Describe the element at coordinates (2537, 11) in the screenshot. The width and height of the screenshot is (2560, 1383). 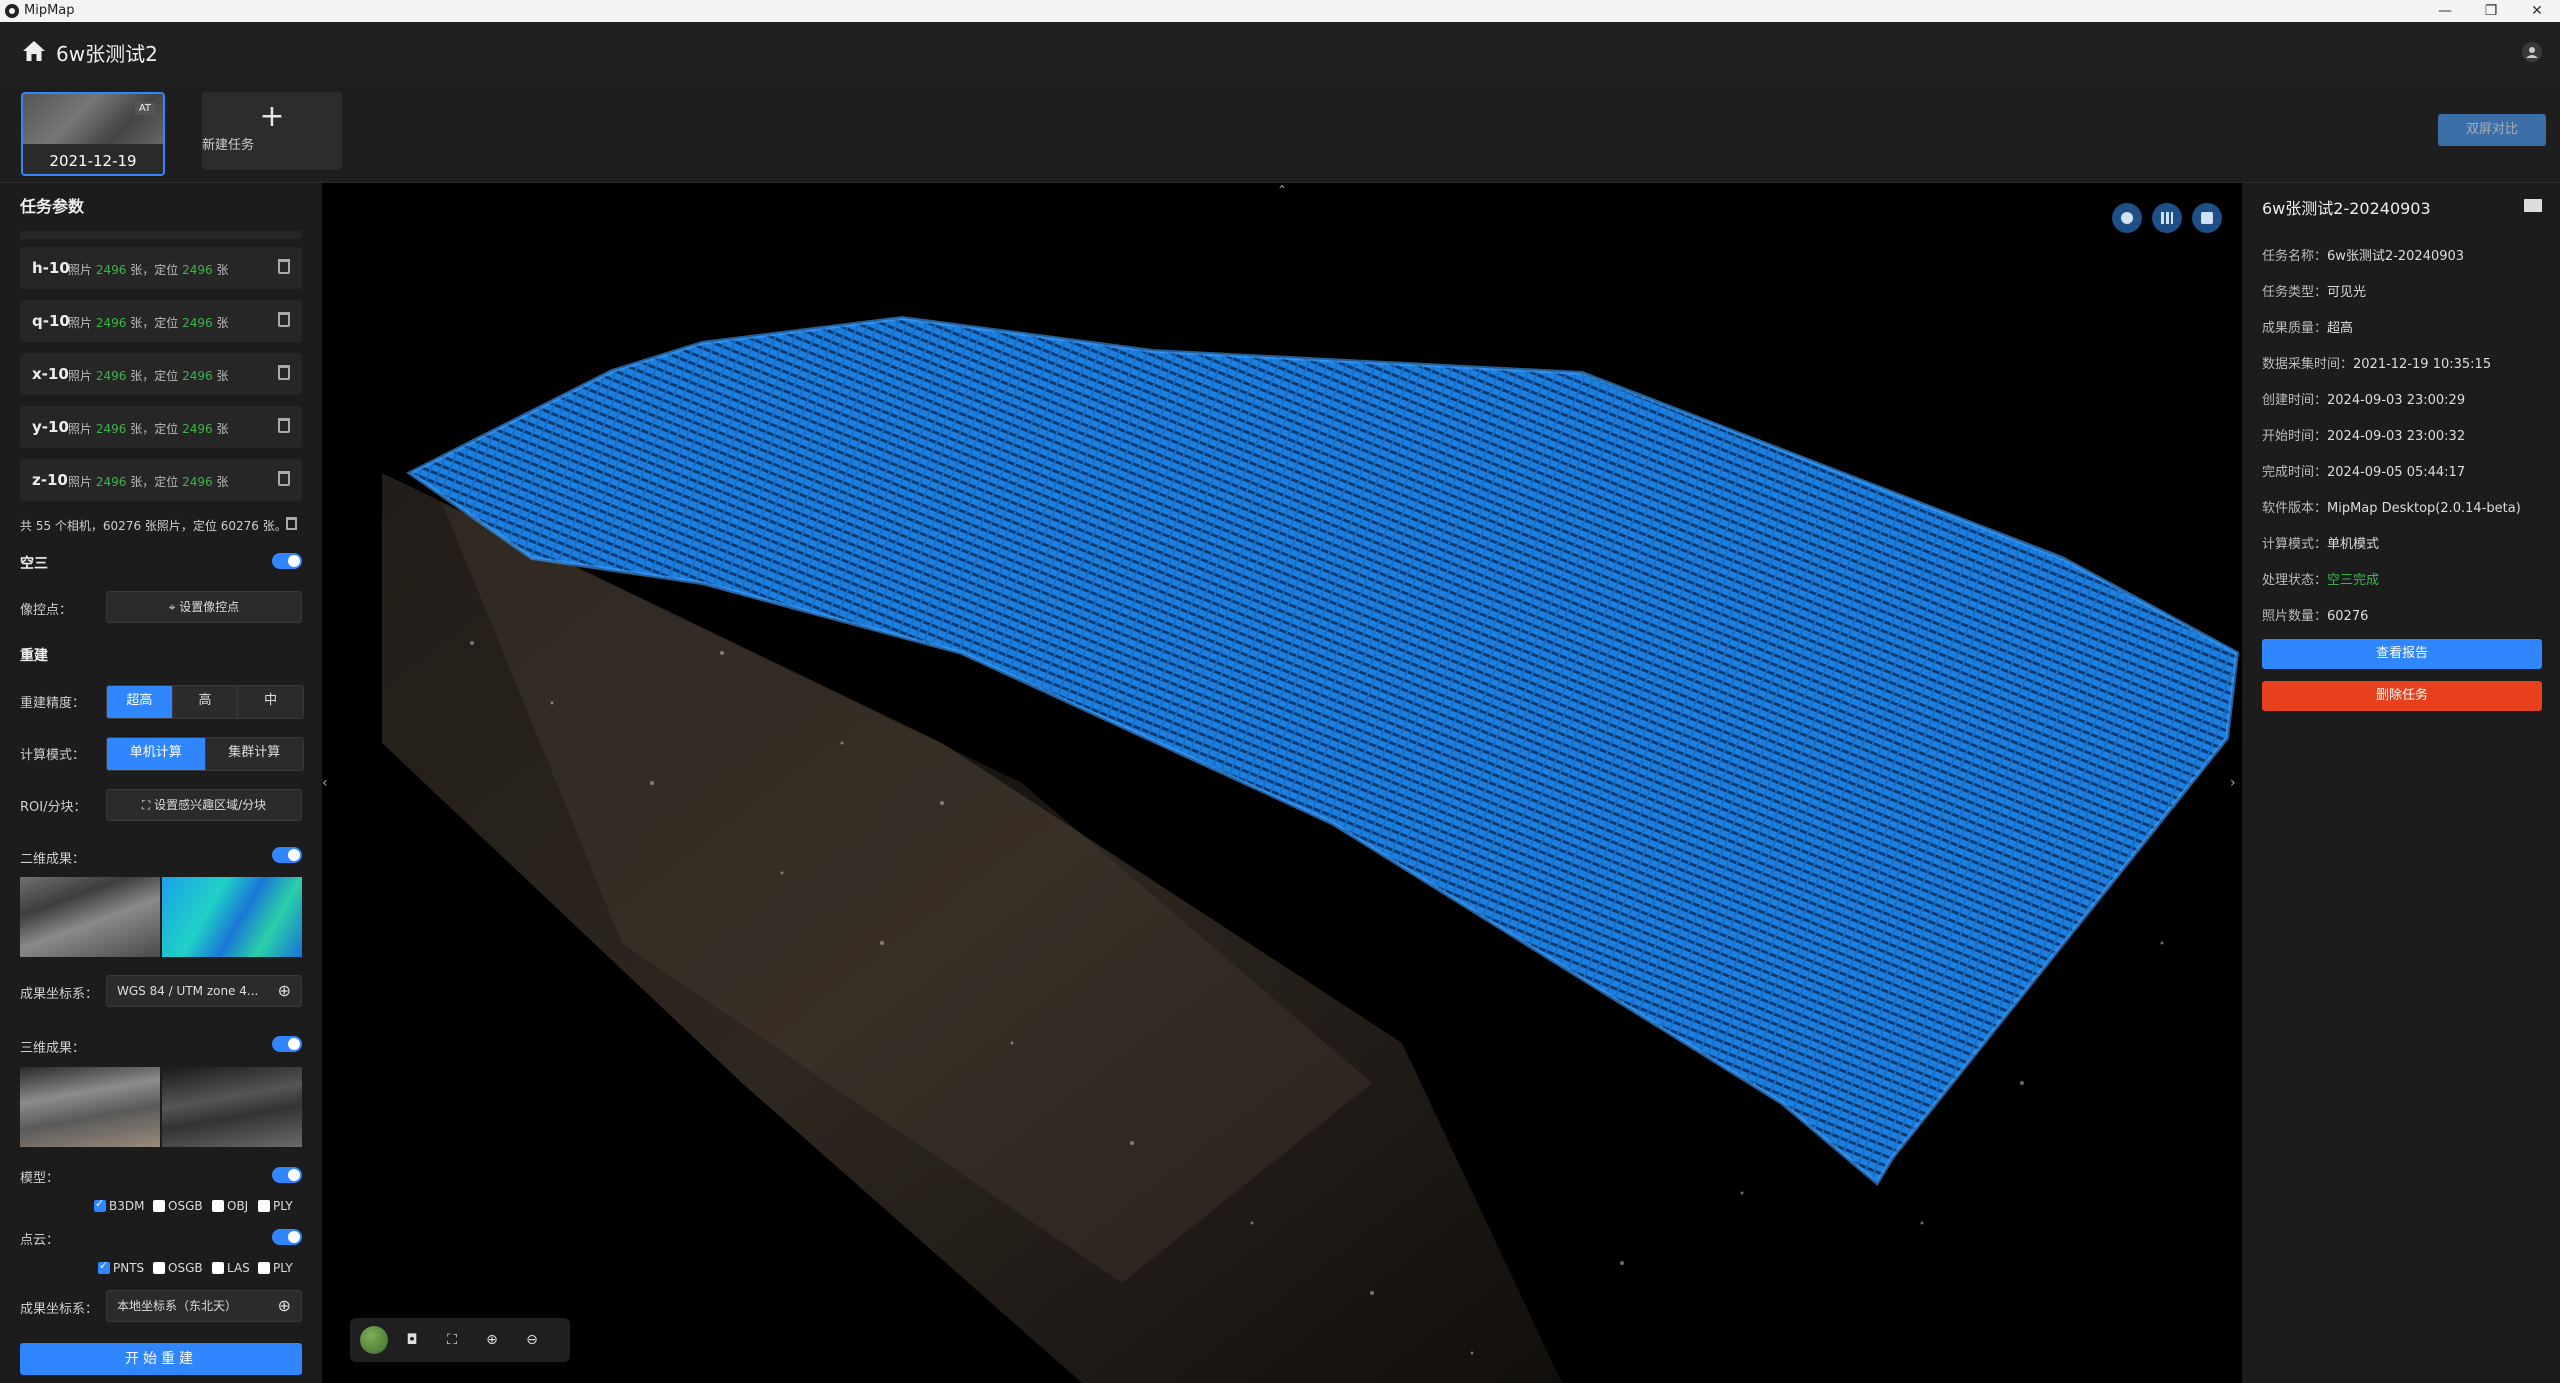
I see `close-window-button: ✕` at that location.